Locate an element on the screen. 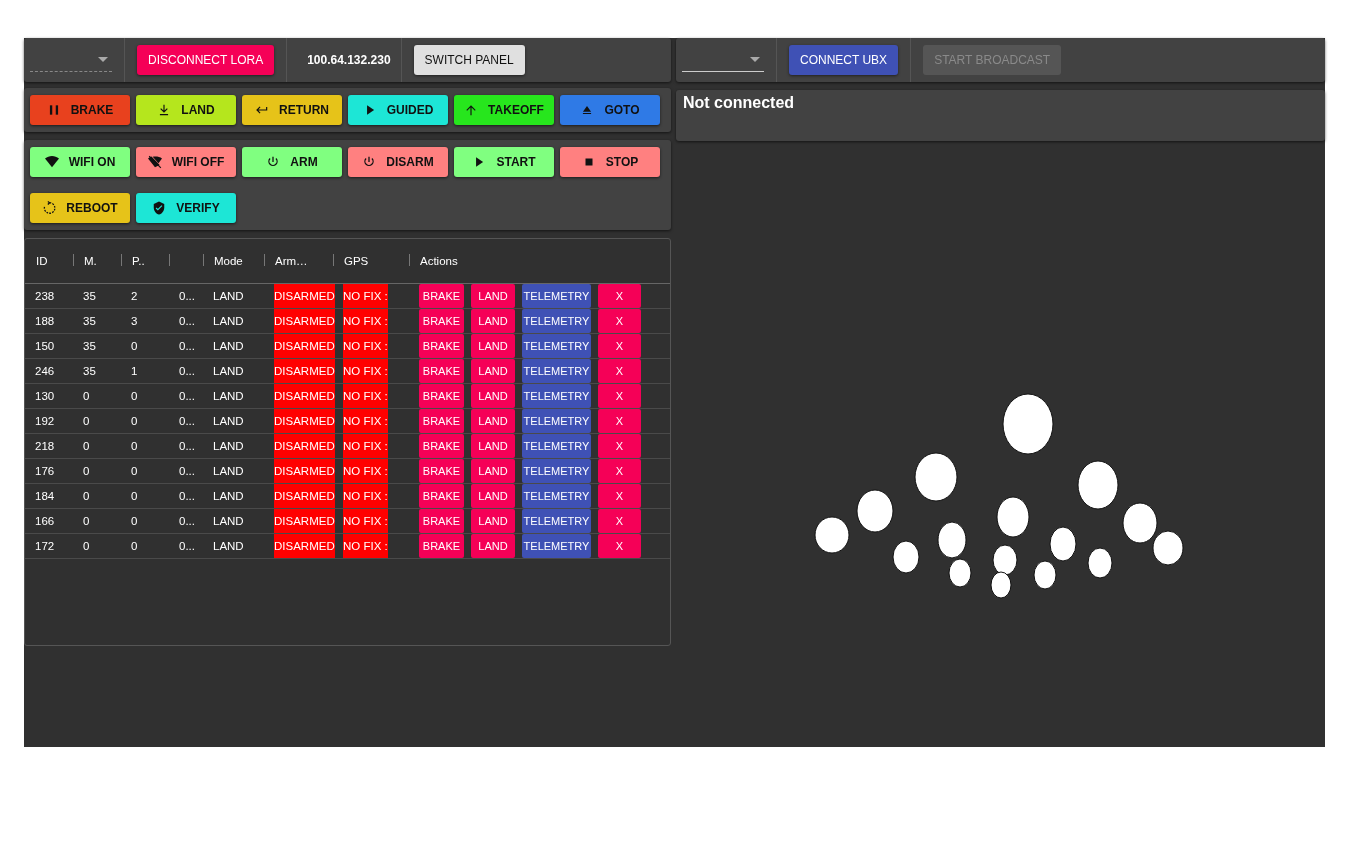 This screenshot has height=865, width=1350. table-cell-text: 150 is located at coordinates (45, 346).